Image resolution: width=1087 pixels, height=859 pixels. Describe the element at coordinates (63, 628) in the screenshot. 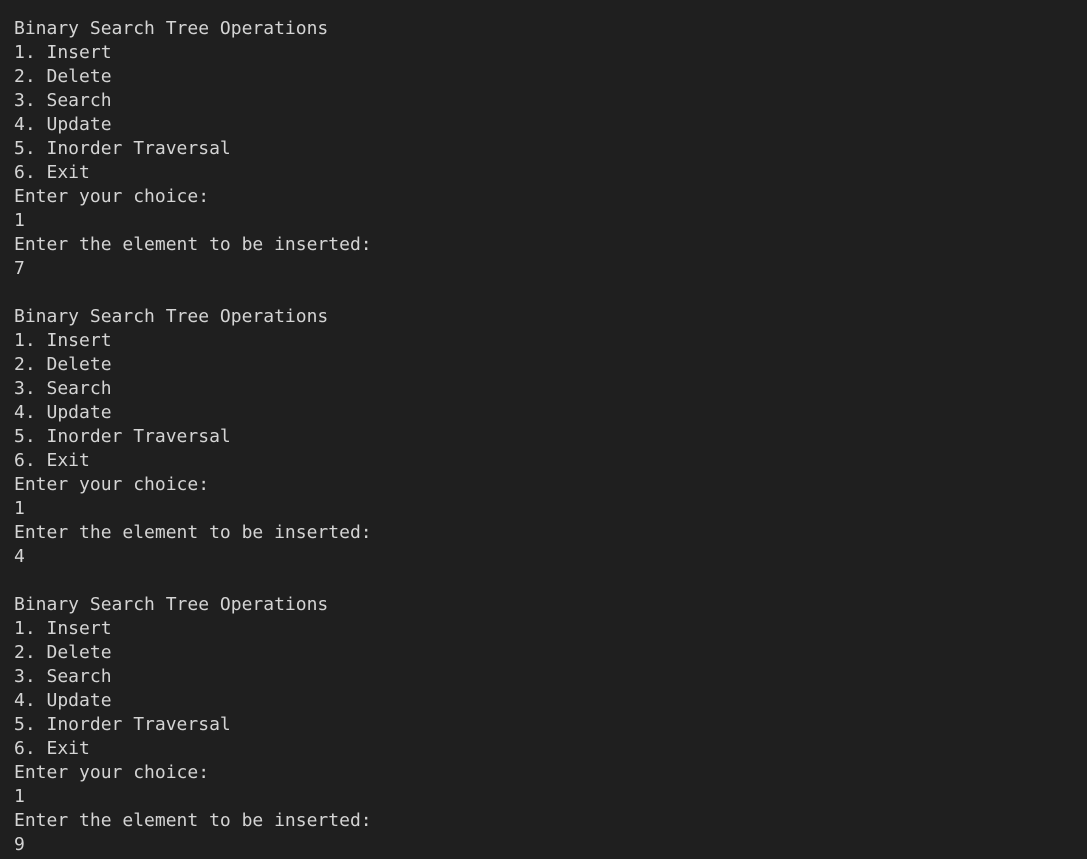

I see `menu-option-insert-3: 1. Insert` at that location.